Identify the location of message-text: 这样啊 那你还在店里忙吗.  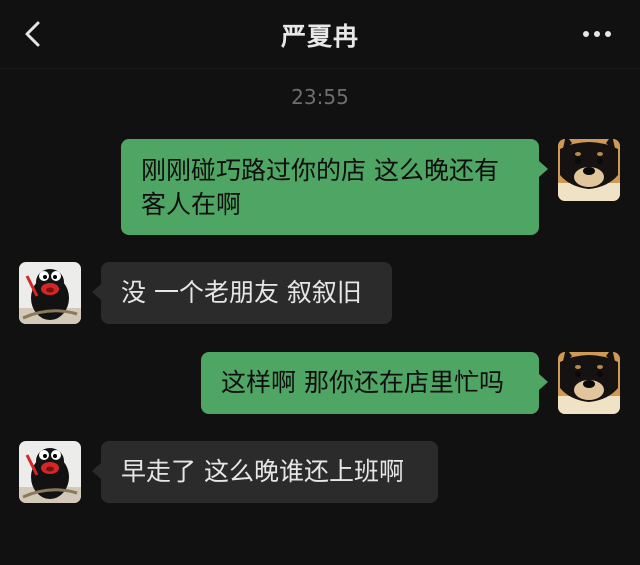
(362, 382).